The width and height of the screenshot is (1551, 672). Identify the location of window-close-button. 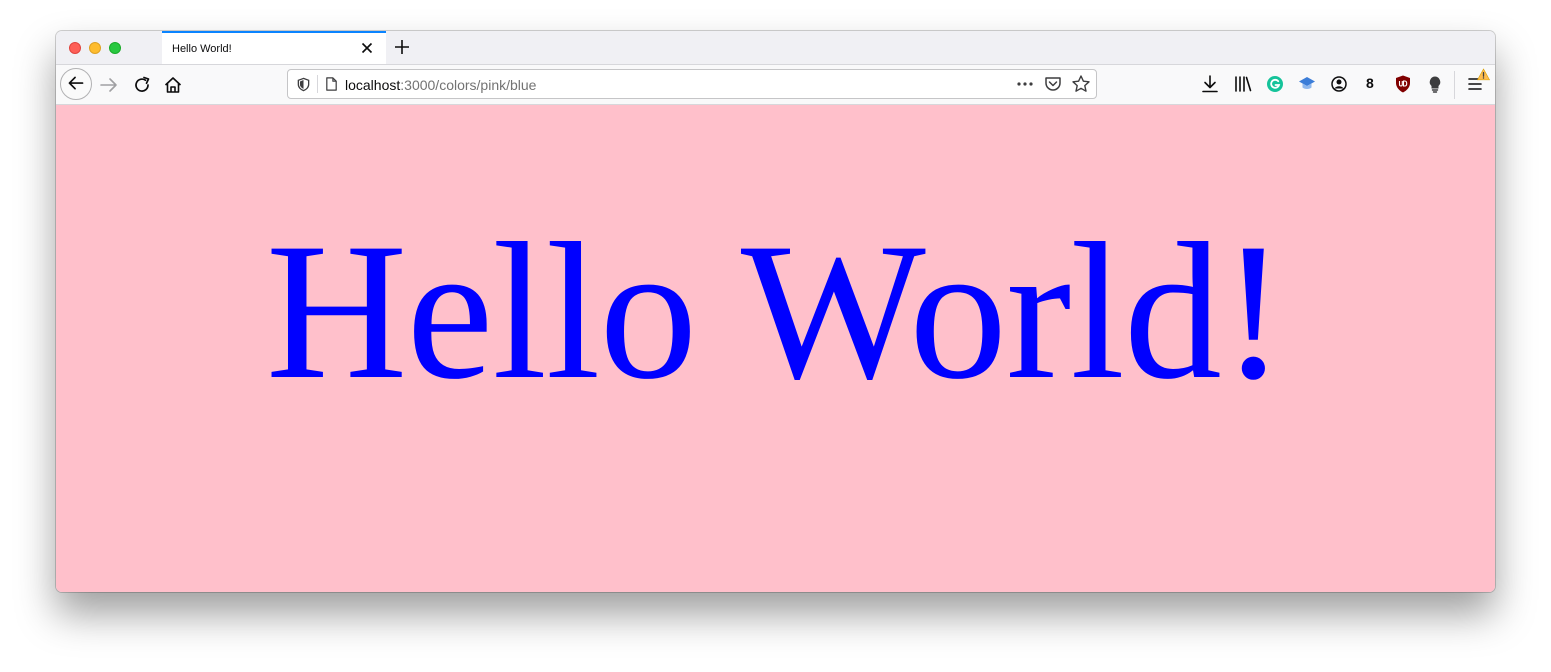
(75, 48).